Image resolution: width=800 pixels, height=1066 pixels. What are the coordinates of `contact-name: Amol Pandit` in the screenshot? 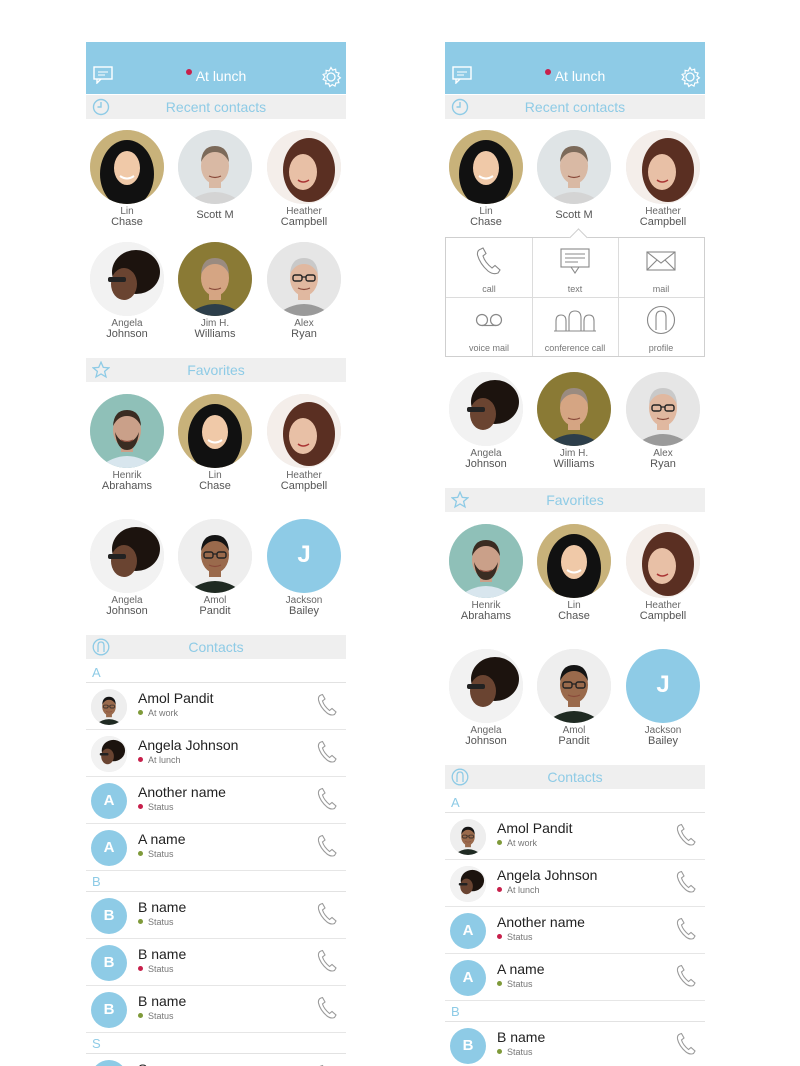 It's located at (176, 698).